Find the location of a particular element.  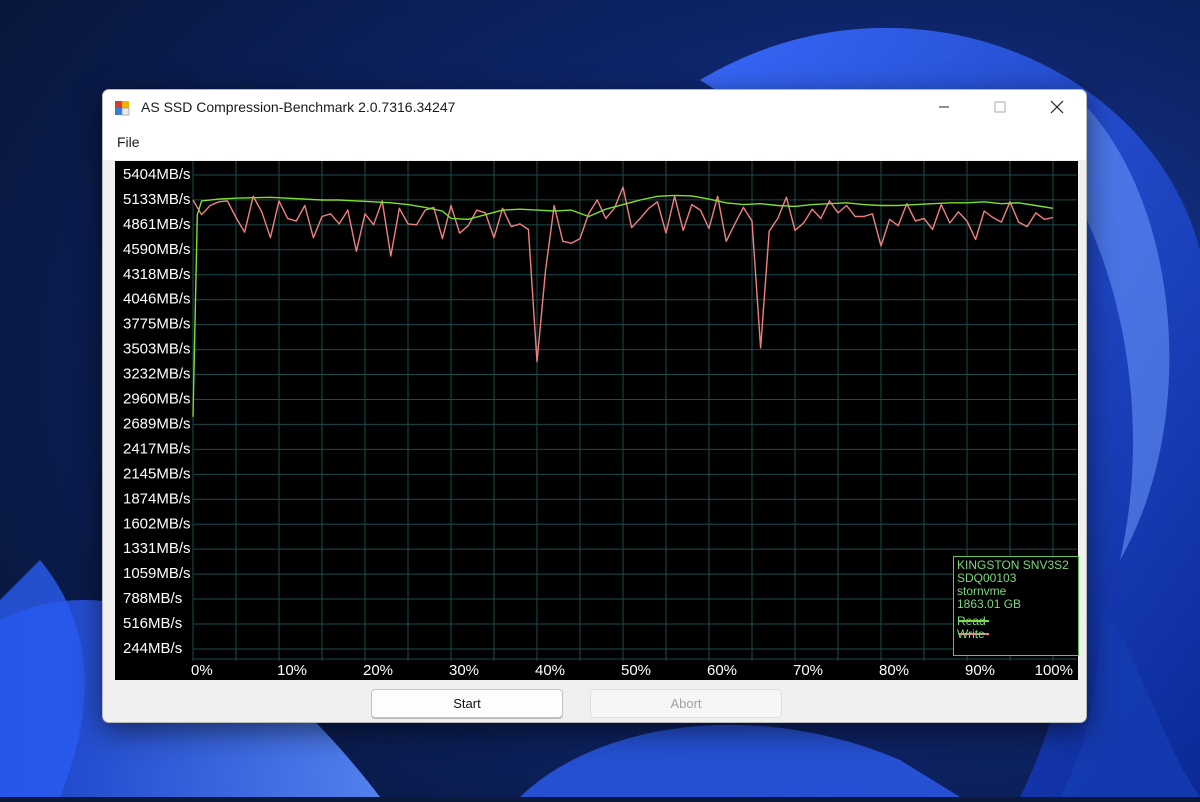

maximize-icon is located at coordinates (1000, 107).